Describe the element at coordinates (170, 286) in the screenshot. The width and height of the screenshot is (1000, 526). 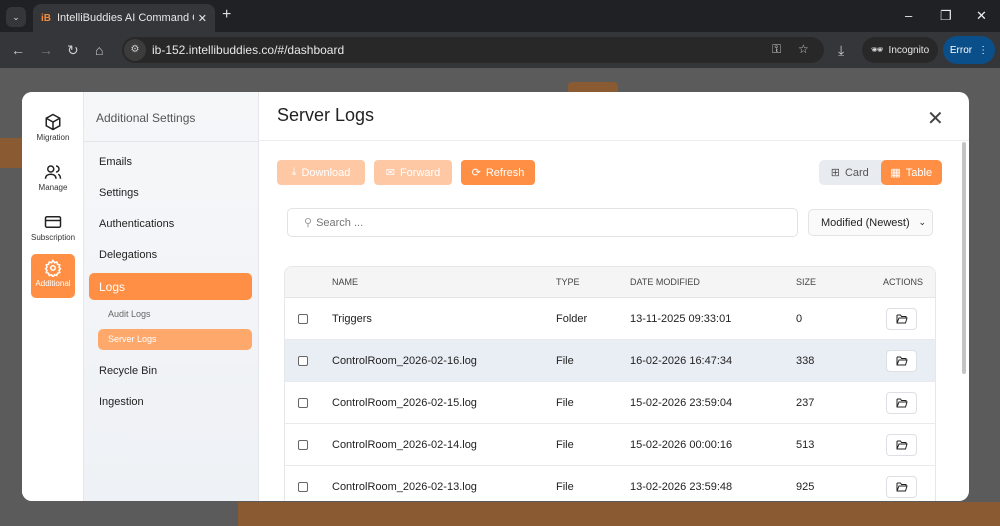
I see `sidebar-item-logs: Logs` at that location.